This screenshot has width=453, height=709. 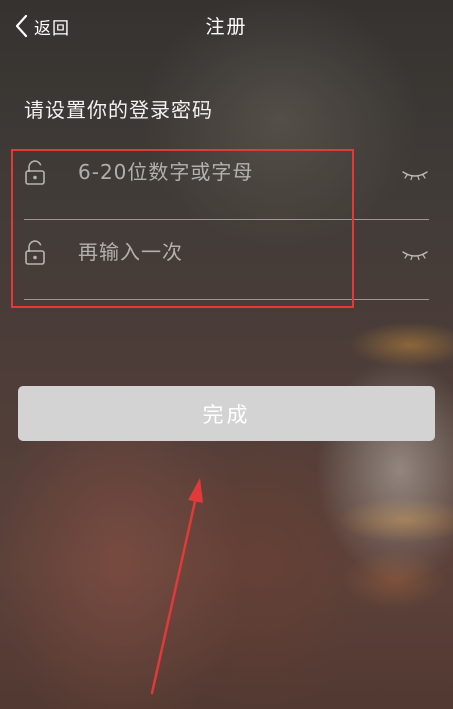 I want to click on annotation-arrow, so click(x=176, y=586).